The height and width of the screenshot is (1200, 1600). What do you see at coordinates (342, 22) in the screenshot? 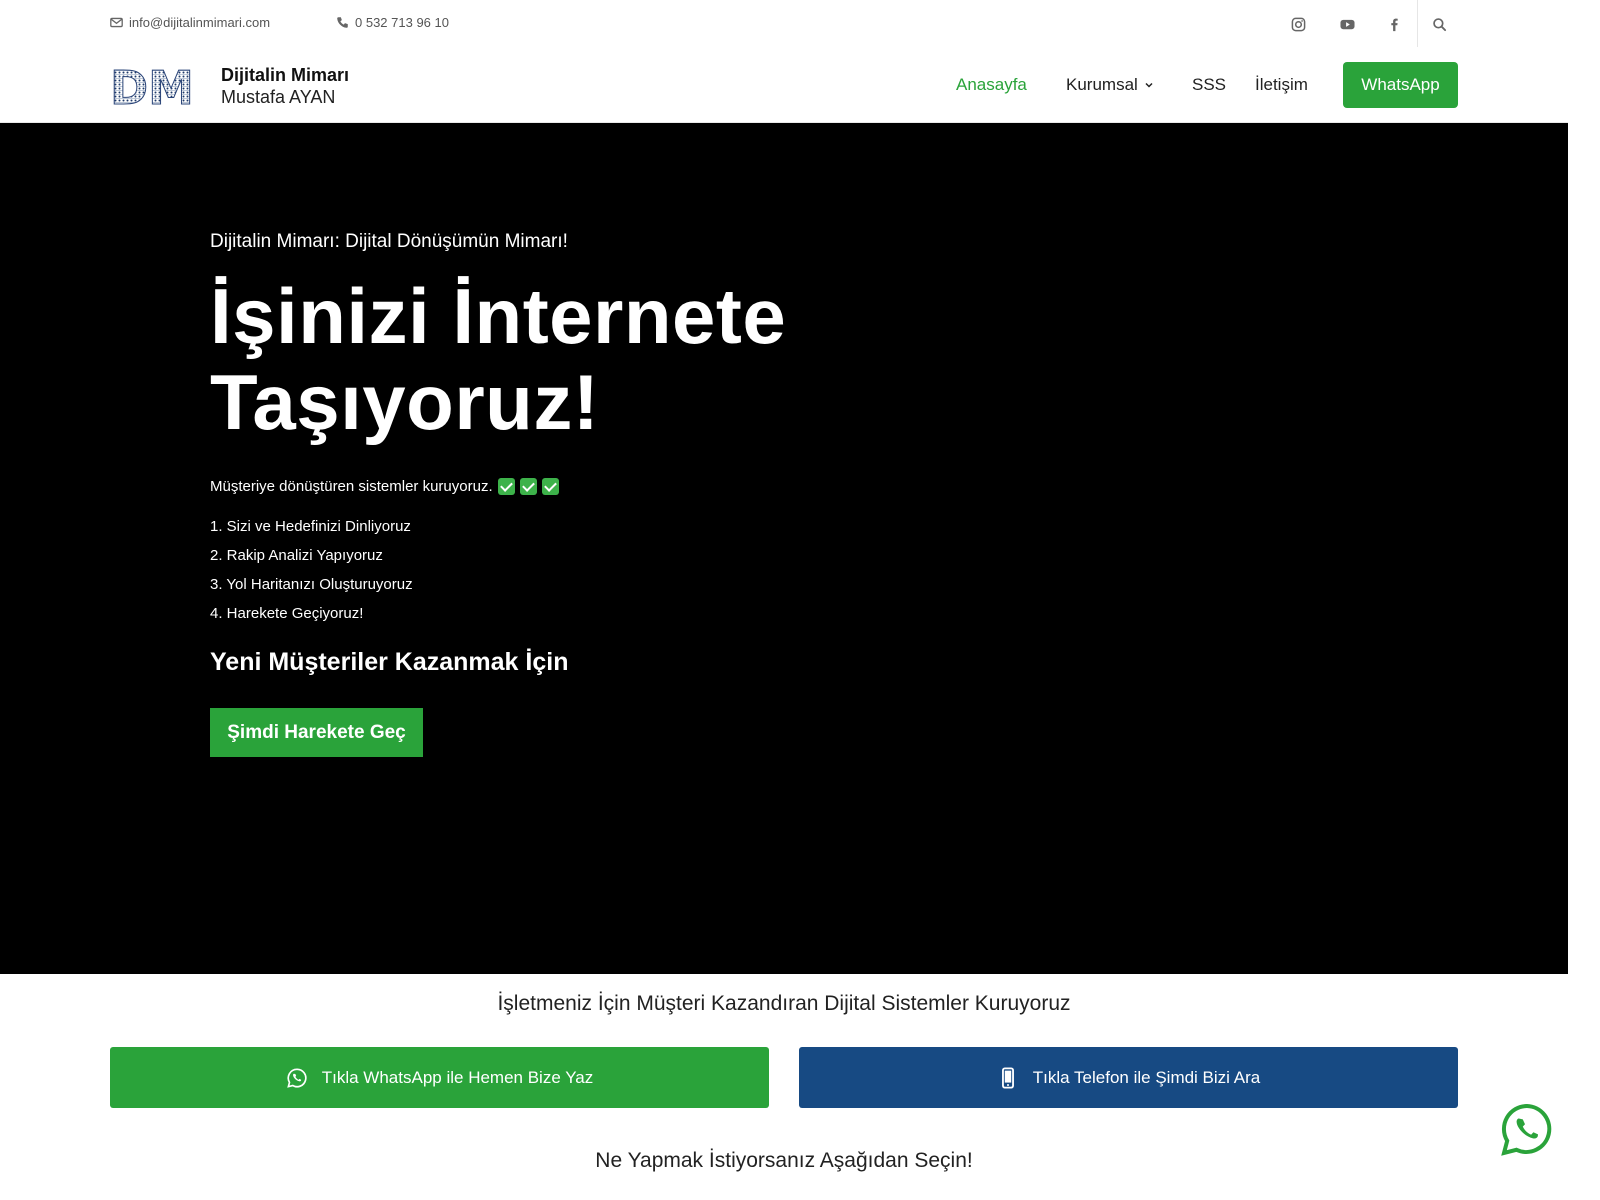
I see `phone-icon` at bounding box center [342, 22].